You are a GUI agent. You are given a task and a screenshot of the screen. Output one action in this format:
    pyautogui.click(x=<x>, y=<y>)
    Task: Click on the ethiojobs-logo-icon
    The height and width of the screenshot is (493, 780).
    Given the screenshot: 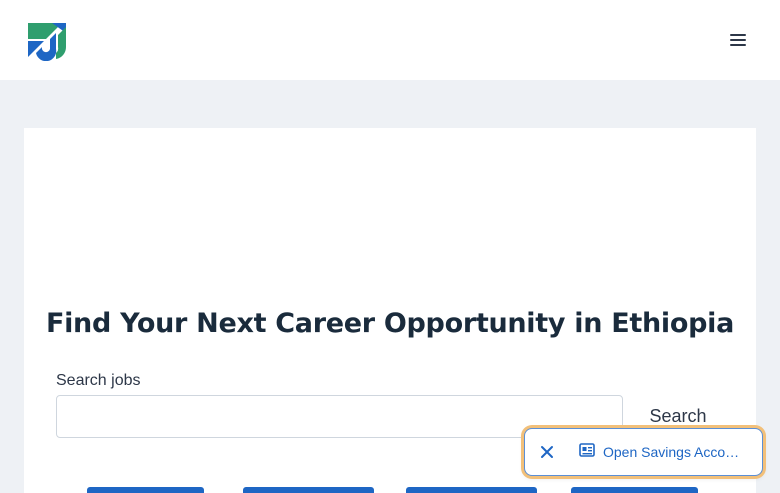 What is the action you would take?
    pyautogui.click(x=47, y=40)
    